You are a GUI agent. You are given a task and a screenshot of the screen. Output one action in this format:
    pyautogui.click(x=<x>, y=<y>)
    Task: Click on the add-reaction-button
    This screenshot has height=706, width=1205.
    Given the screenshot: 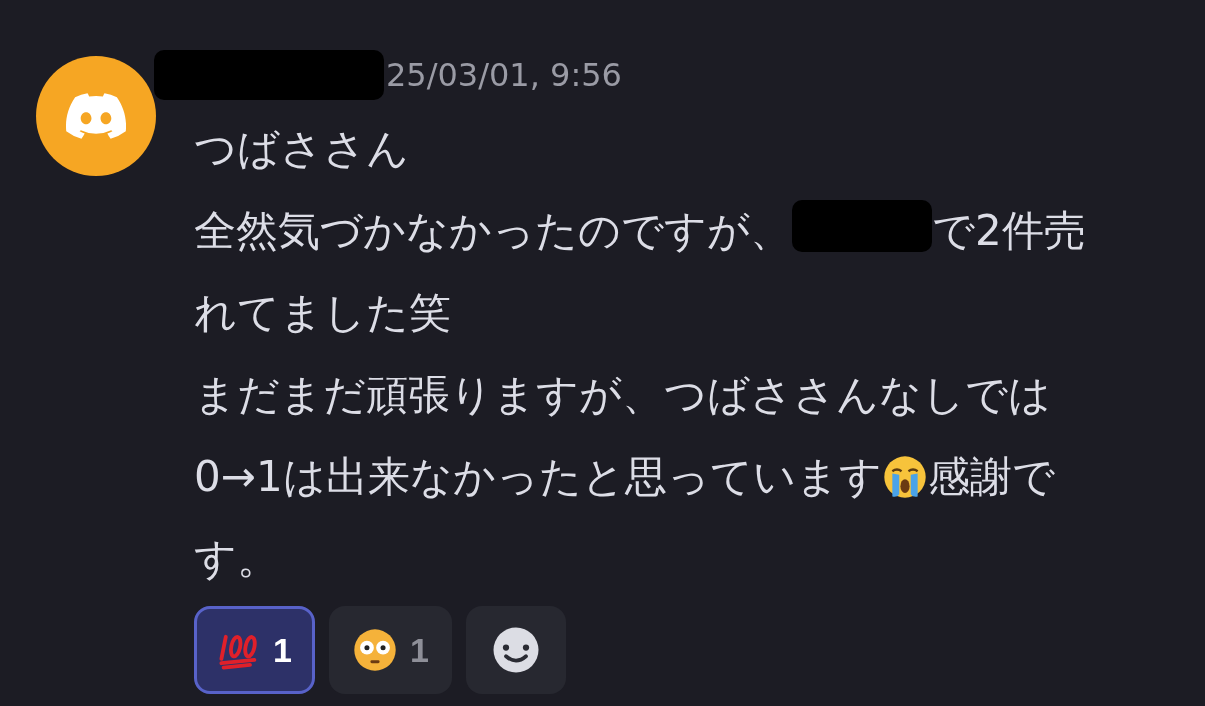 What is the action you would take?
    pyautogui.click(x=515, y=650)
    